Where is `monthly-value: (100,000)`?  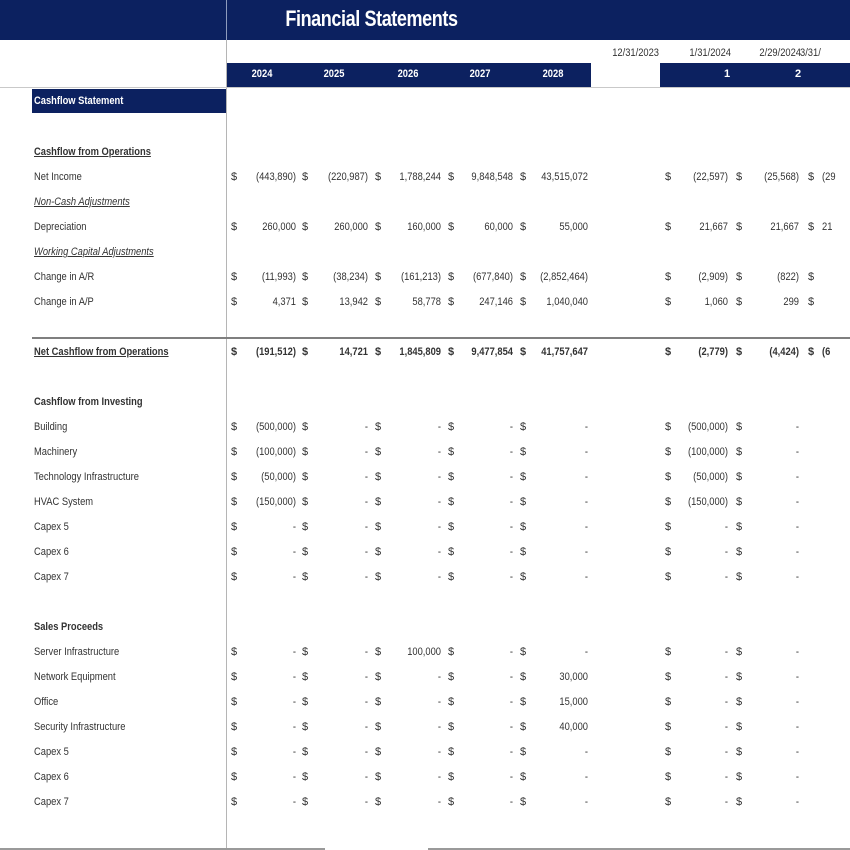 monthly-value: (100,000) is located at coordinates (707, 452).